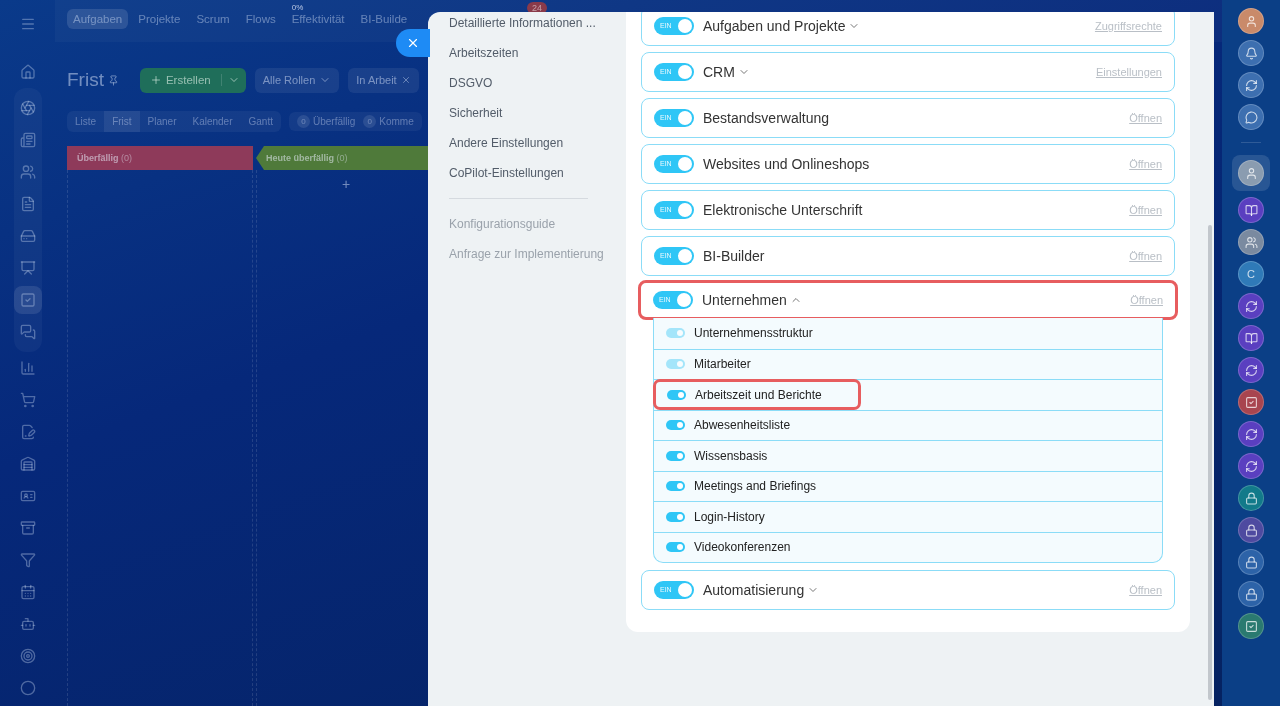 The height and width of the screenshot is (706, 1280). What do you see at coordinates (160, 158) in the screenshot?
I see `column-header: Überfällig (0)` at bounding box center [160, 158].